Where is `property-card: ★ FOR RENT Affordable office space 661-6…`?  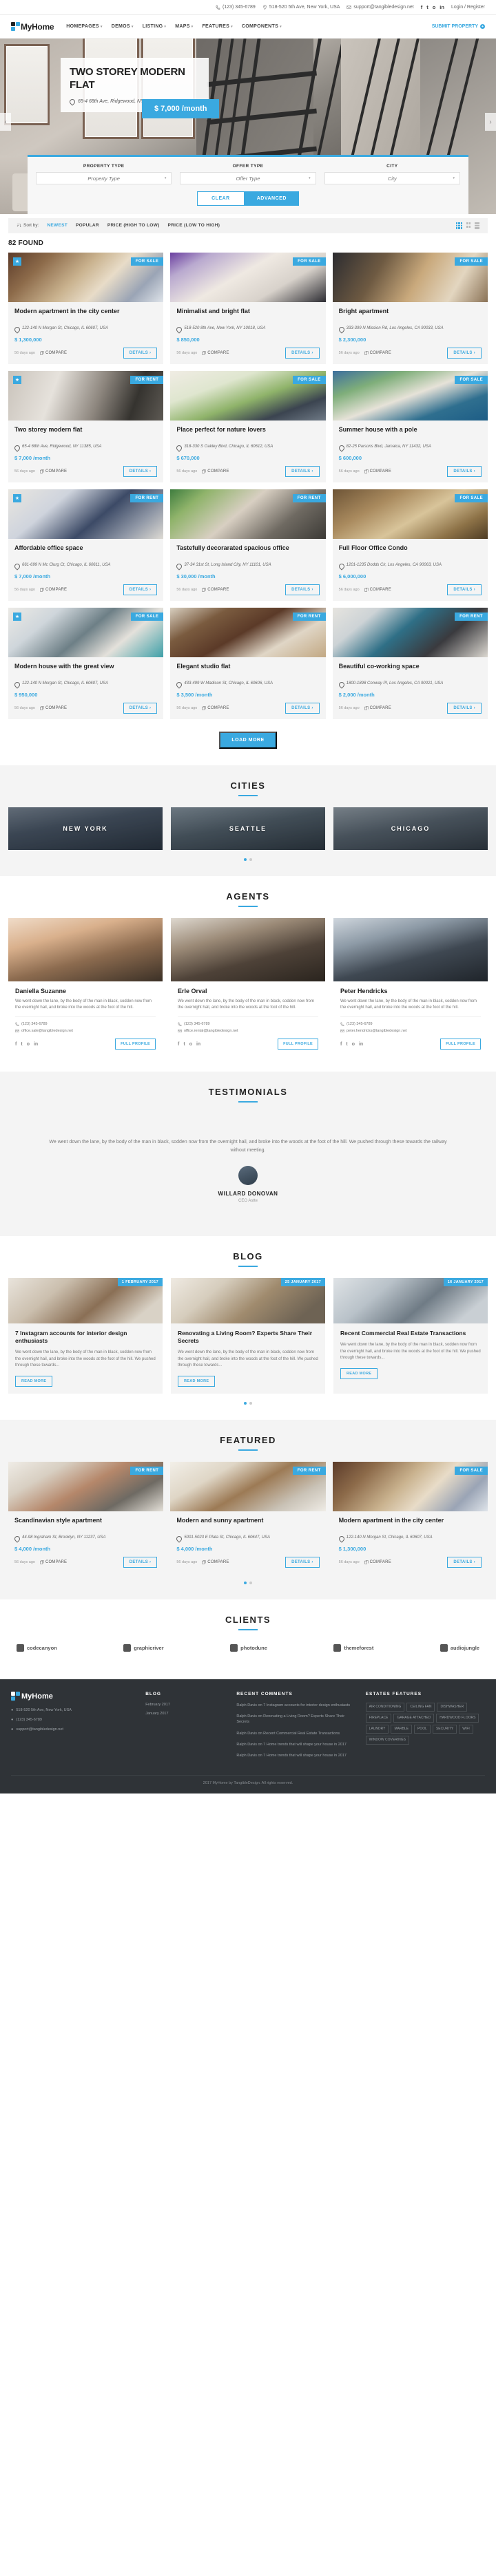 property-card: ★ FOR RENT Affordable office space 661-6… is located at coordinates (86, 545).